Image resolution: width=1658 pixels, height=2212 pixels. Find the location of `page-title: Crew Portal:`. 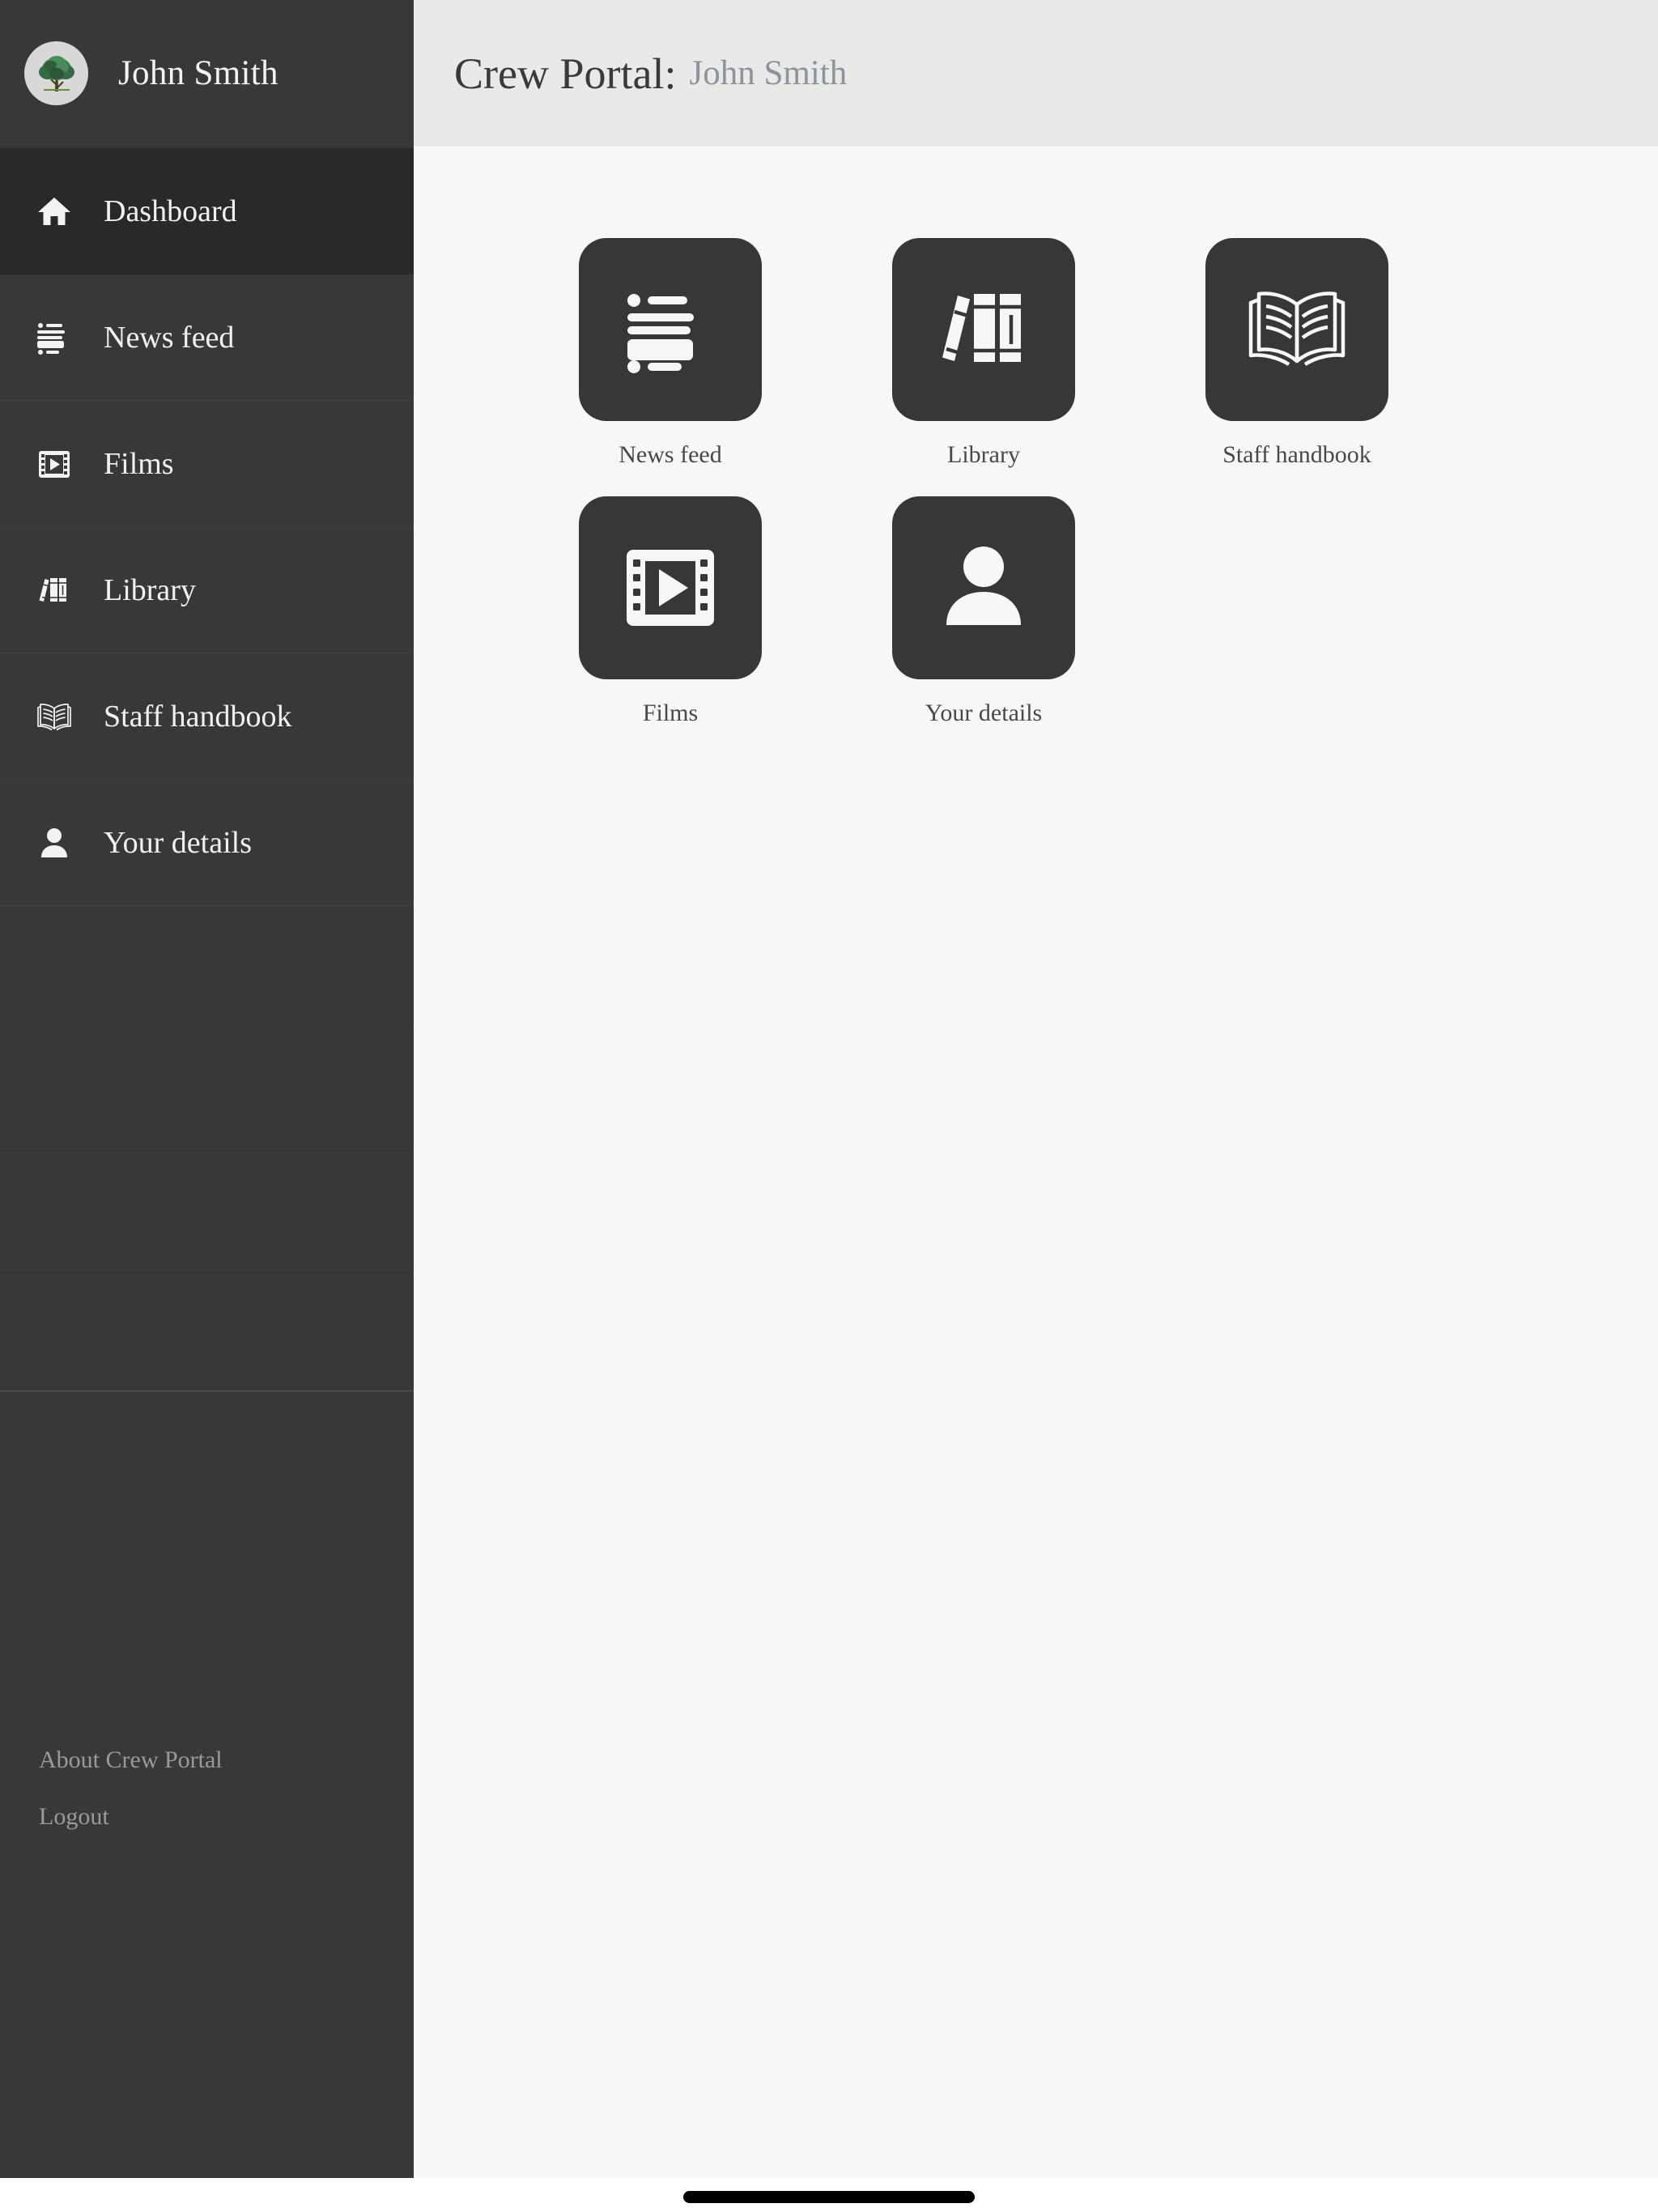

page-title: Crew Portal: is located at coordinates (565, 74).